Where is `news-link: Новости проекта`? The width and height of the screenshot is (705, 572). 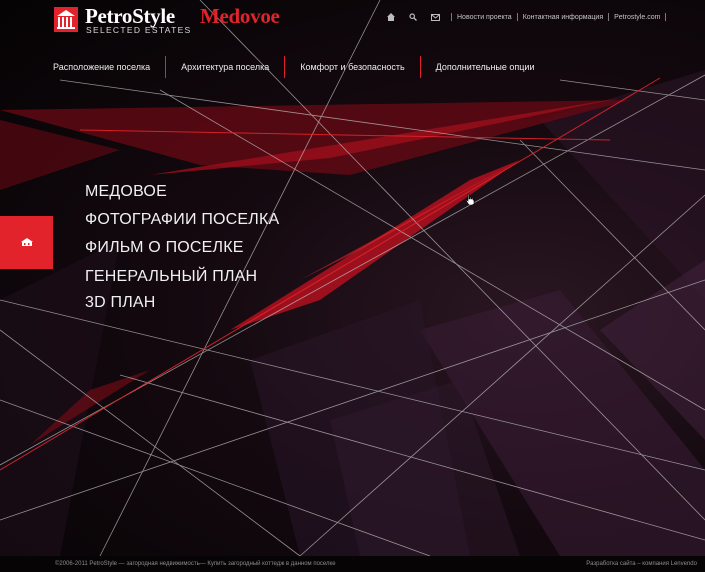
news-link: Новости проекта is located at coordinates (484, 17).